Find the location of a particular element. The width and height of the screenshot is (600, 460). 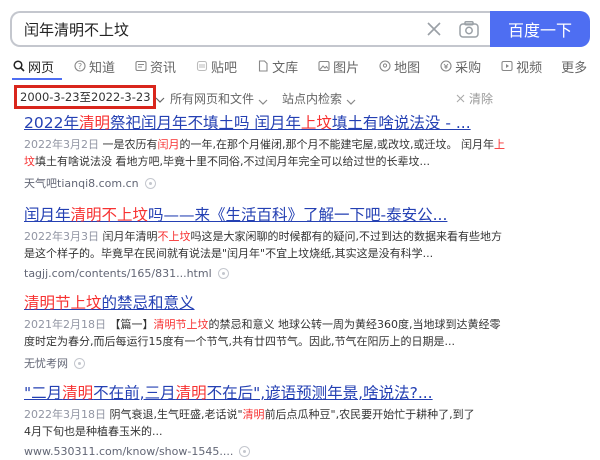

question-icon: ? is located at coordinates (79, 66).